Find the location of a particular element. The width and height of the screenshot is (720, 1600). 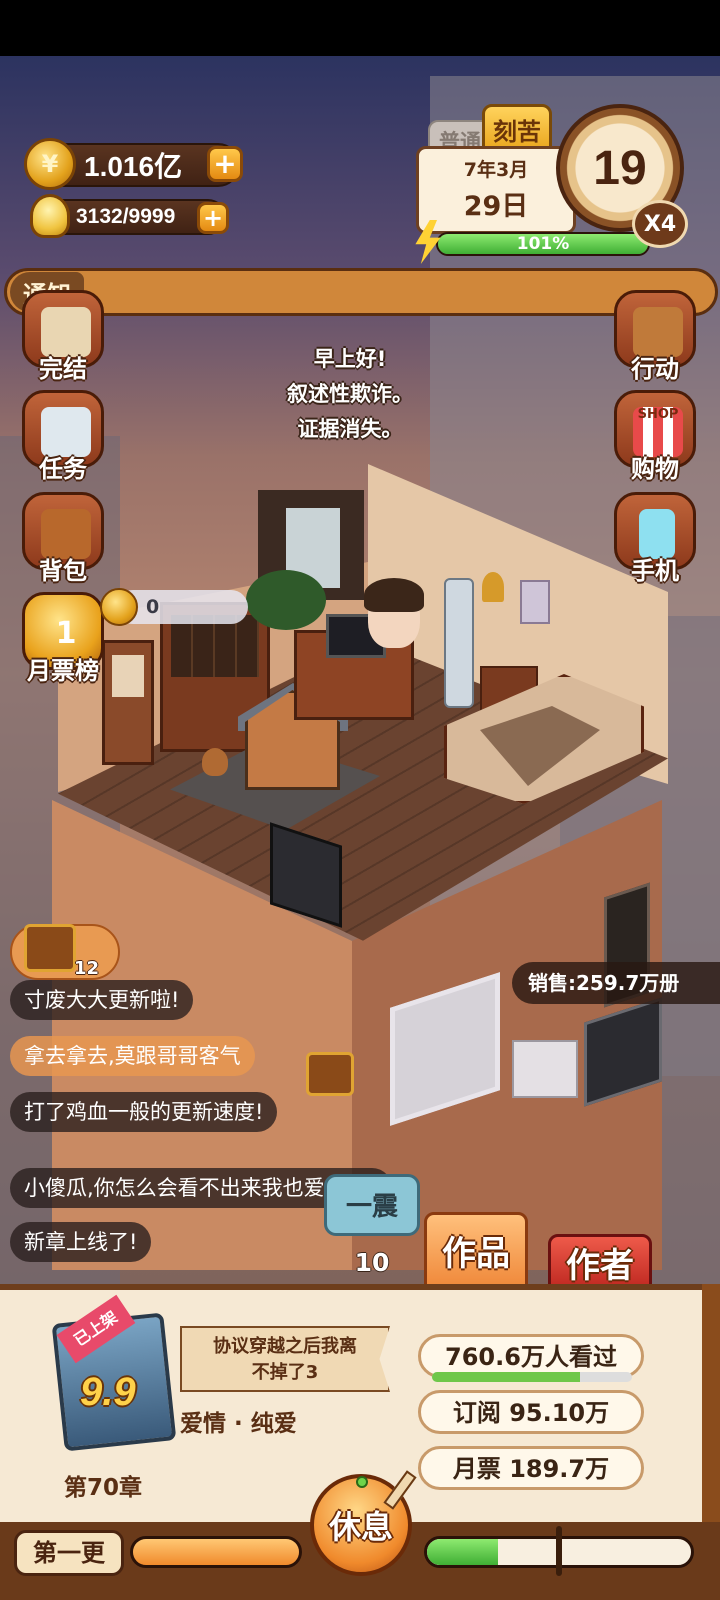

book-genre: 爱情 · 纯爱 is located at coordinates (238, 1424).